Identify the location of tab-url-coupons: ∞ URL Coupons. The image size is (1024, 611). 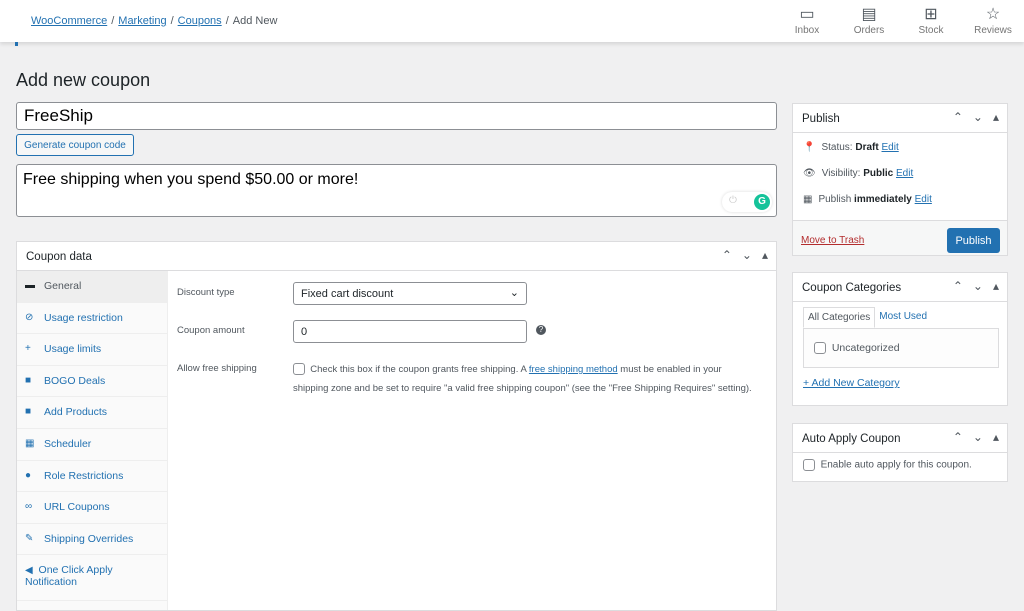
(92, 508).